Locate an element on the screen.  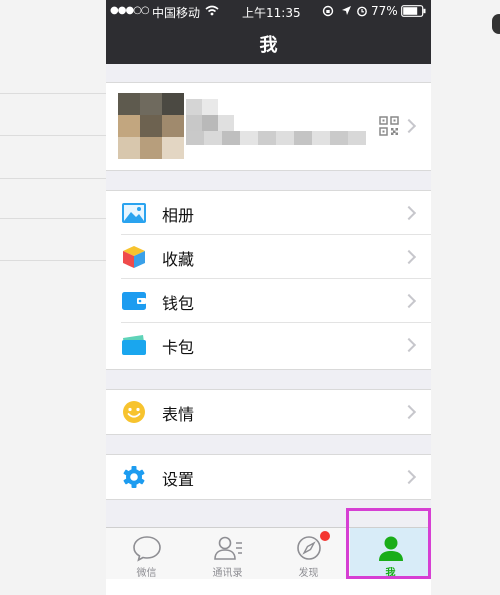
menu-item-label: 钱包 is located at coordinates (178, 303).